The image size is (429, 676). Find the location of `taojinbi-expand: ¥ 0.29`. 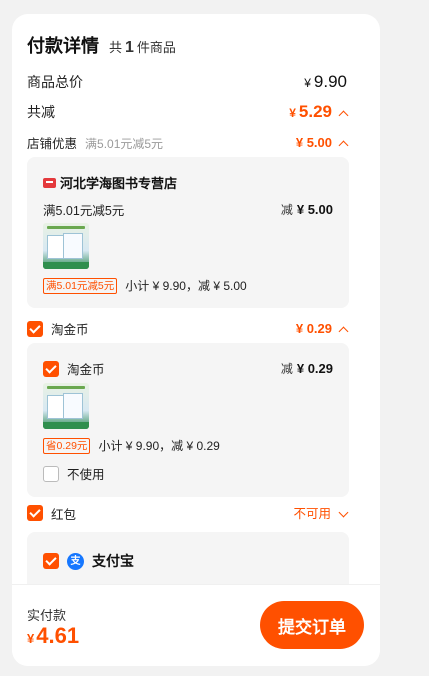

taojinbi-expand: ¥ 0.29 is located at coordinates (322, 329).